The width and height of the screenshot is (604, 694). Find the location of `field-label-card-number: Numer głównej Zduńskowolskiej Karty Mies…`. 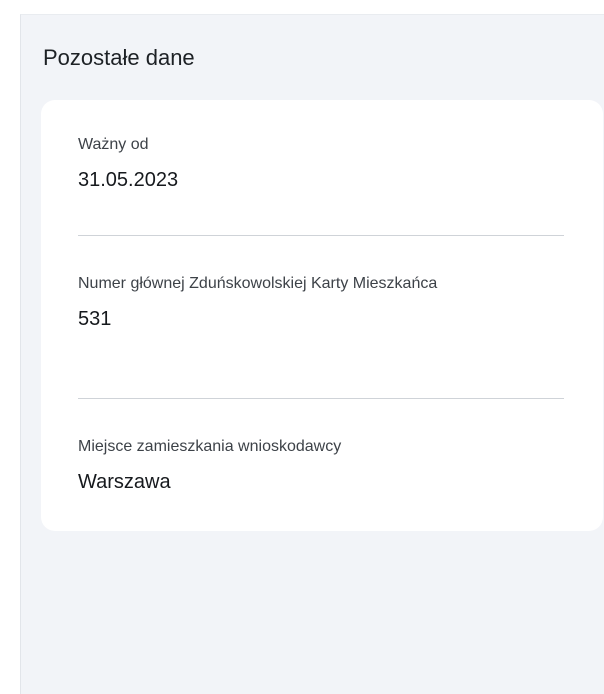

field-label-card-number: Numer głównej Zduńskowolskiej Karty Mies… is located at coordinates (258, 283).